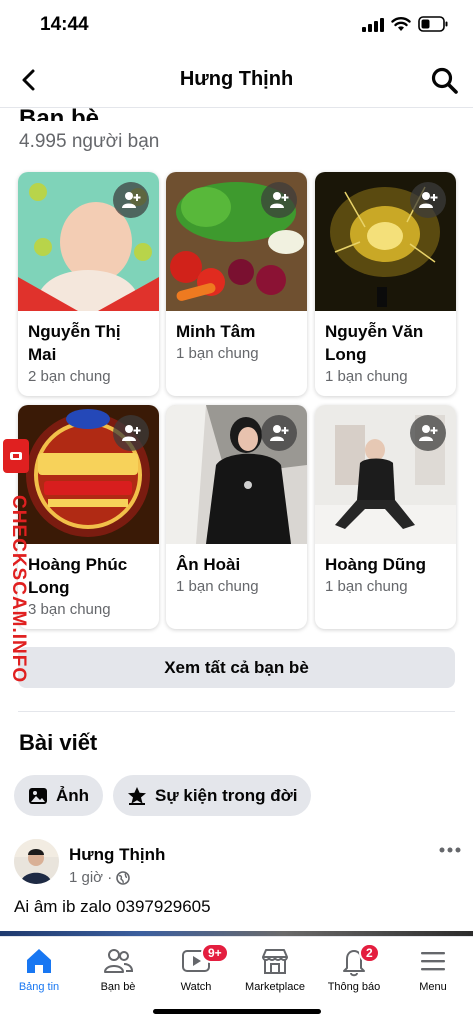 The height and width of the screenshot is (1024, 473). What do you see at coordinates (69, 609) in the screenshot?
I see `friend-mutual: 3 bạn chung` at bounding box center [69, 609].